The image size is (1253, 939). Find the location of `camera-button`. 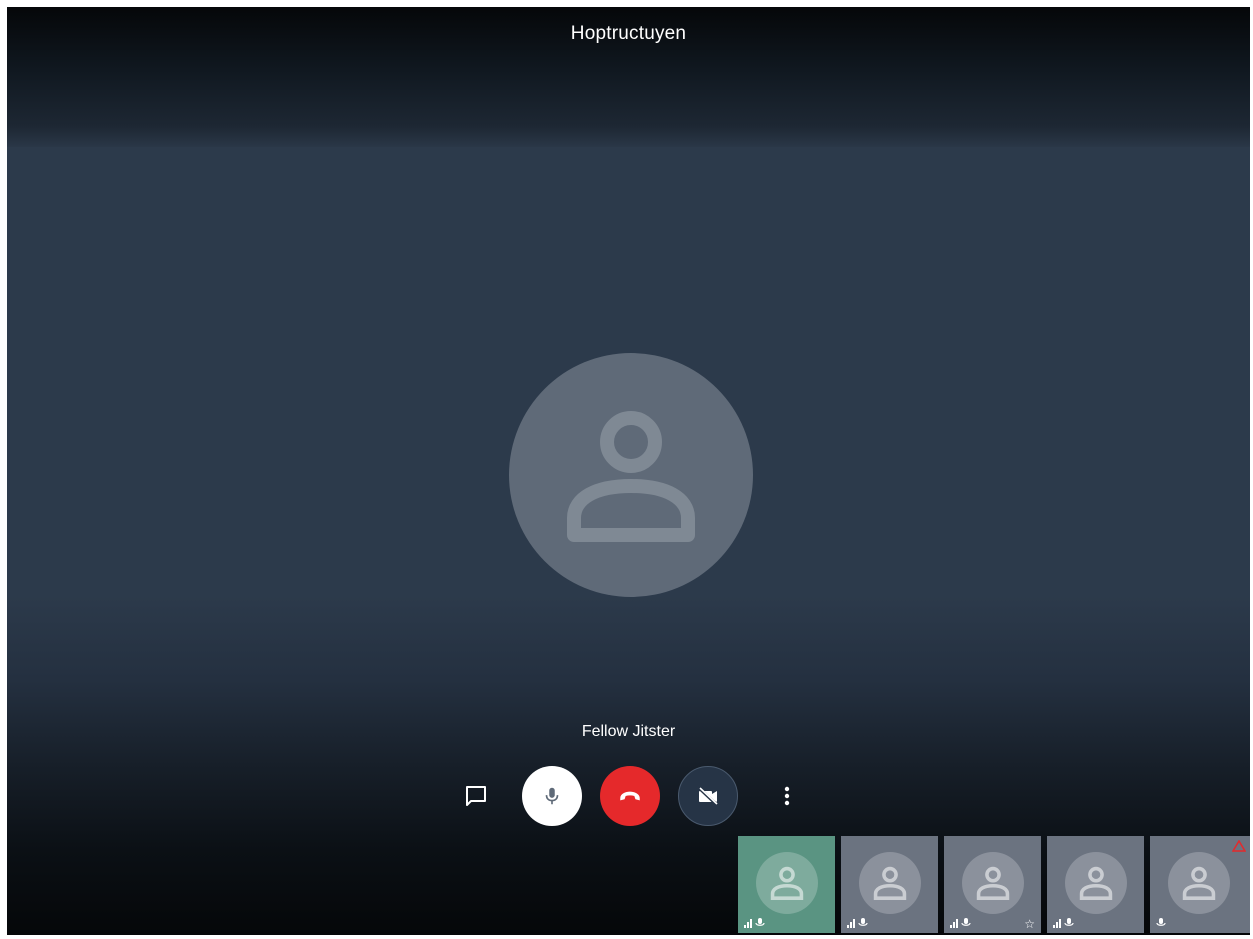

camera-button is located at coordinates (708, 796).